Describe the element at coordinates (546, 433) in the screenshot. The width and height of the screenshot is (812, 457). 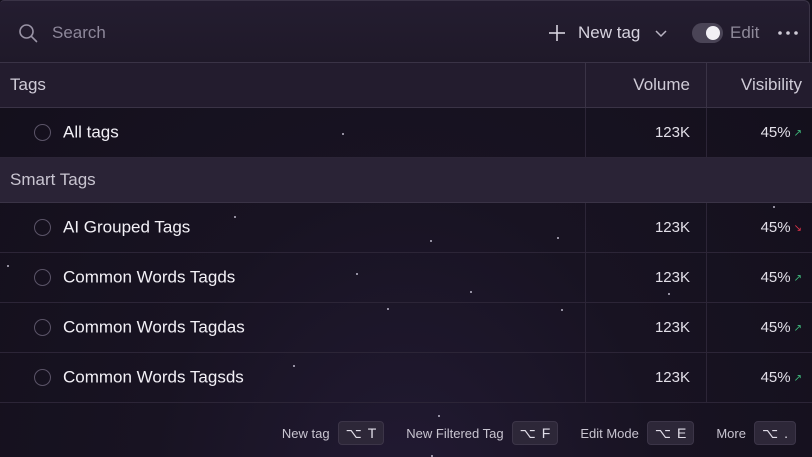
I see `shortcut-key: F` at that location.